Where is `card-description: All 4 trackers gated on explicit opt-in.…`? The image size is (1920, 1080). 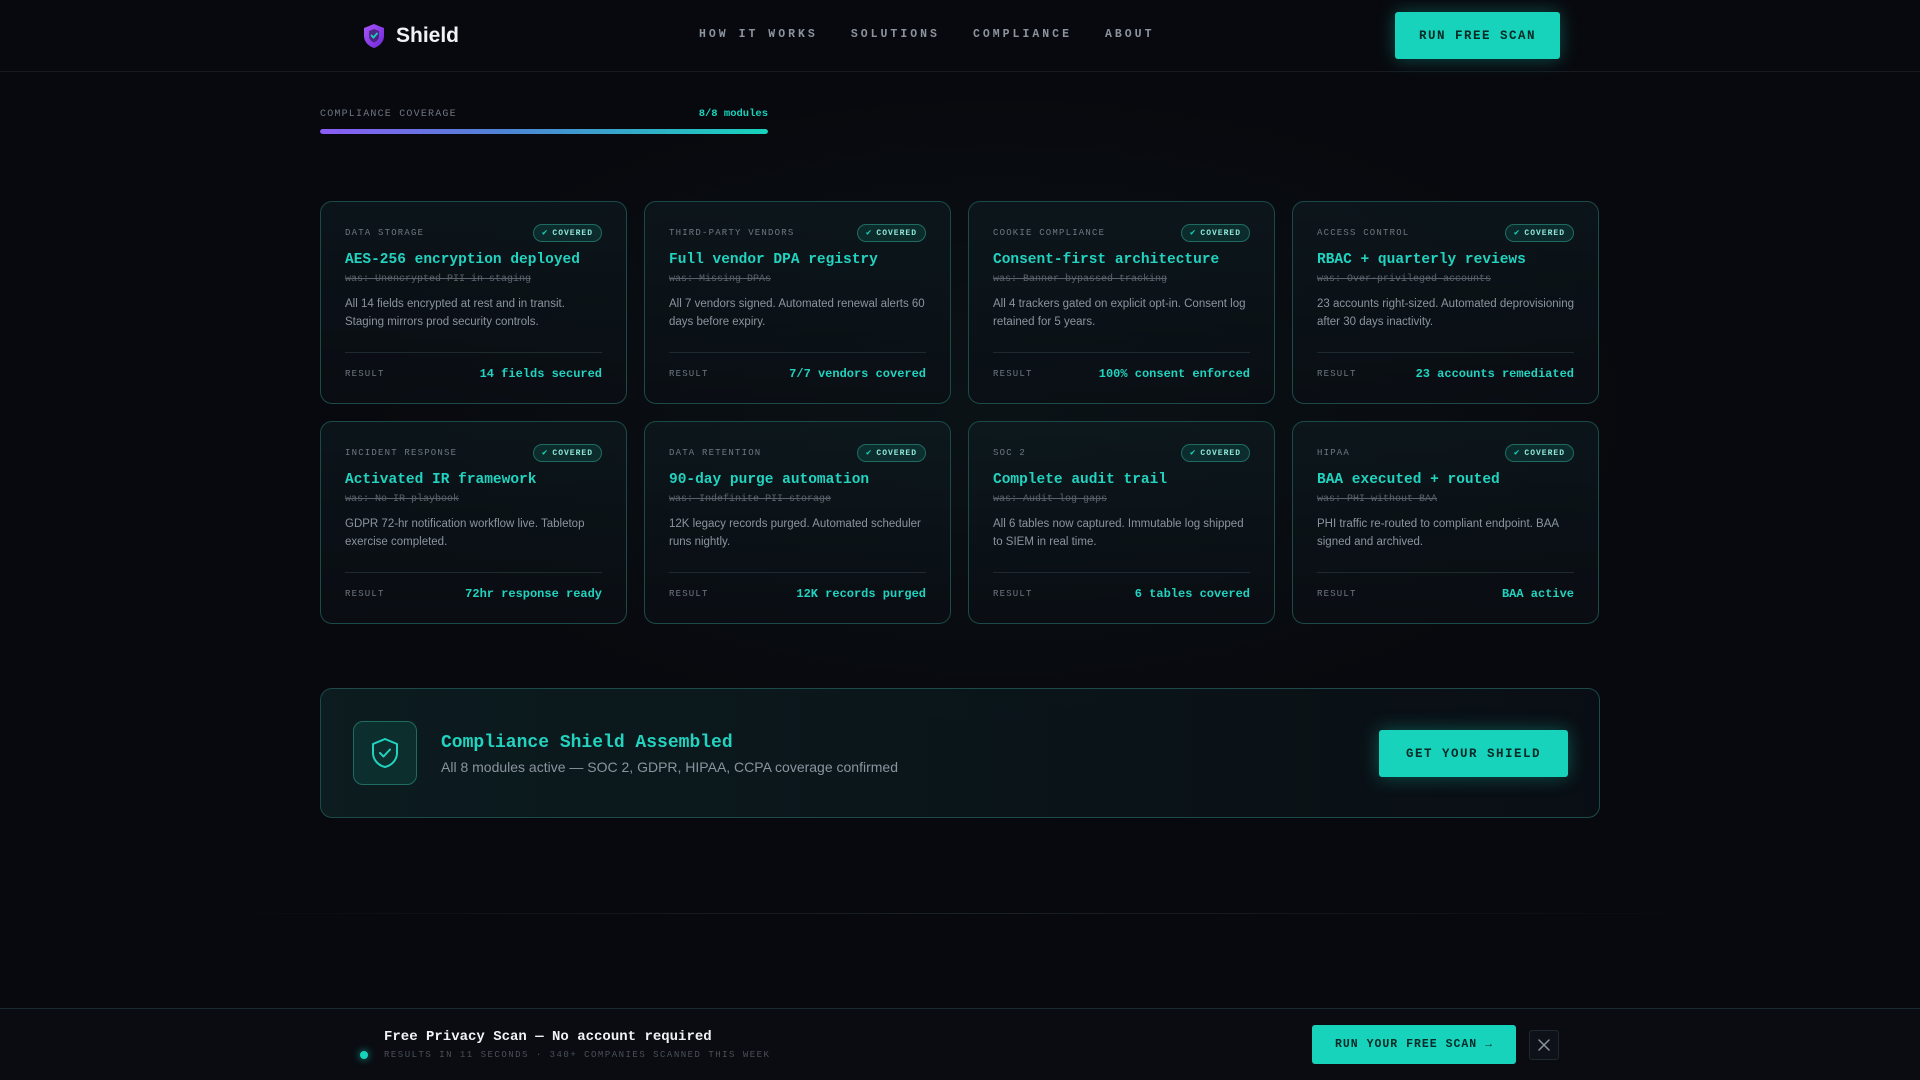 card-description: All 4 trackers gated on explicit opt-in.… is located at coordinates (1119, 313).